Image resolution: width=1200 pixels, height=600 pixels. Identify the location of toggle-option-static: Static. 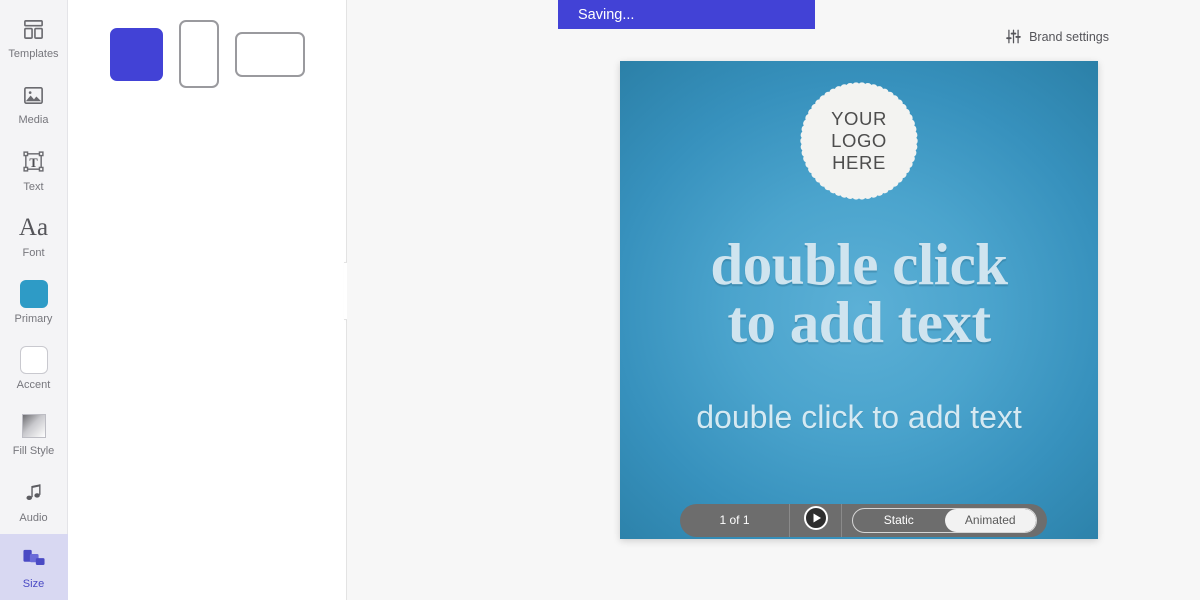
(899, 520).